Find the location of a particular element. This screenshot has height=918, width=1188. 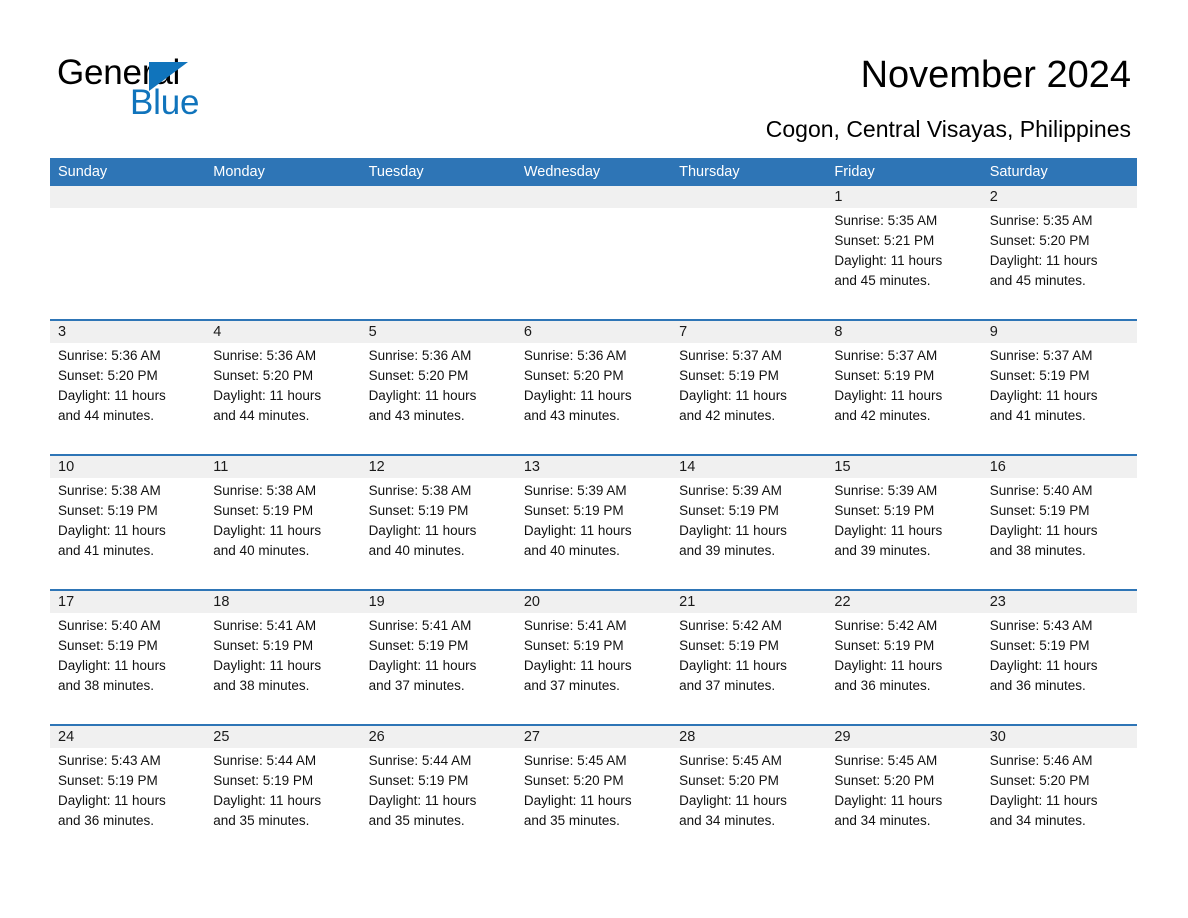

daylight-text-line2: and 41 minutes. is located at coordinates (1037, 415).